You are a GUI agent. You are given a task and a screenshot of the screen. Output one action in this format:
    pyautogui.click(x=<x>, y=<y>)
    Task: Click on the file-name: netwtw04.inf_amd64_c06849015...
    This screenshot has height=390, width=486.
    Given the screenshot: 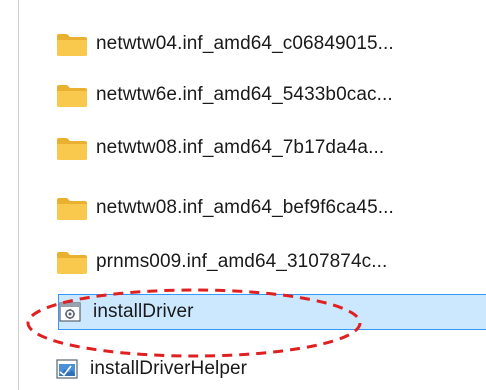 What is the action you would take?
    pyautogui.click(x=245, y=43)
    